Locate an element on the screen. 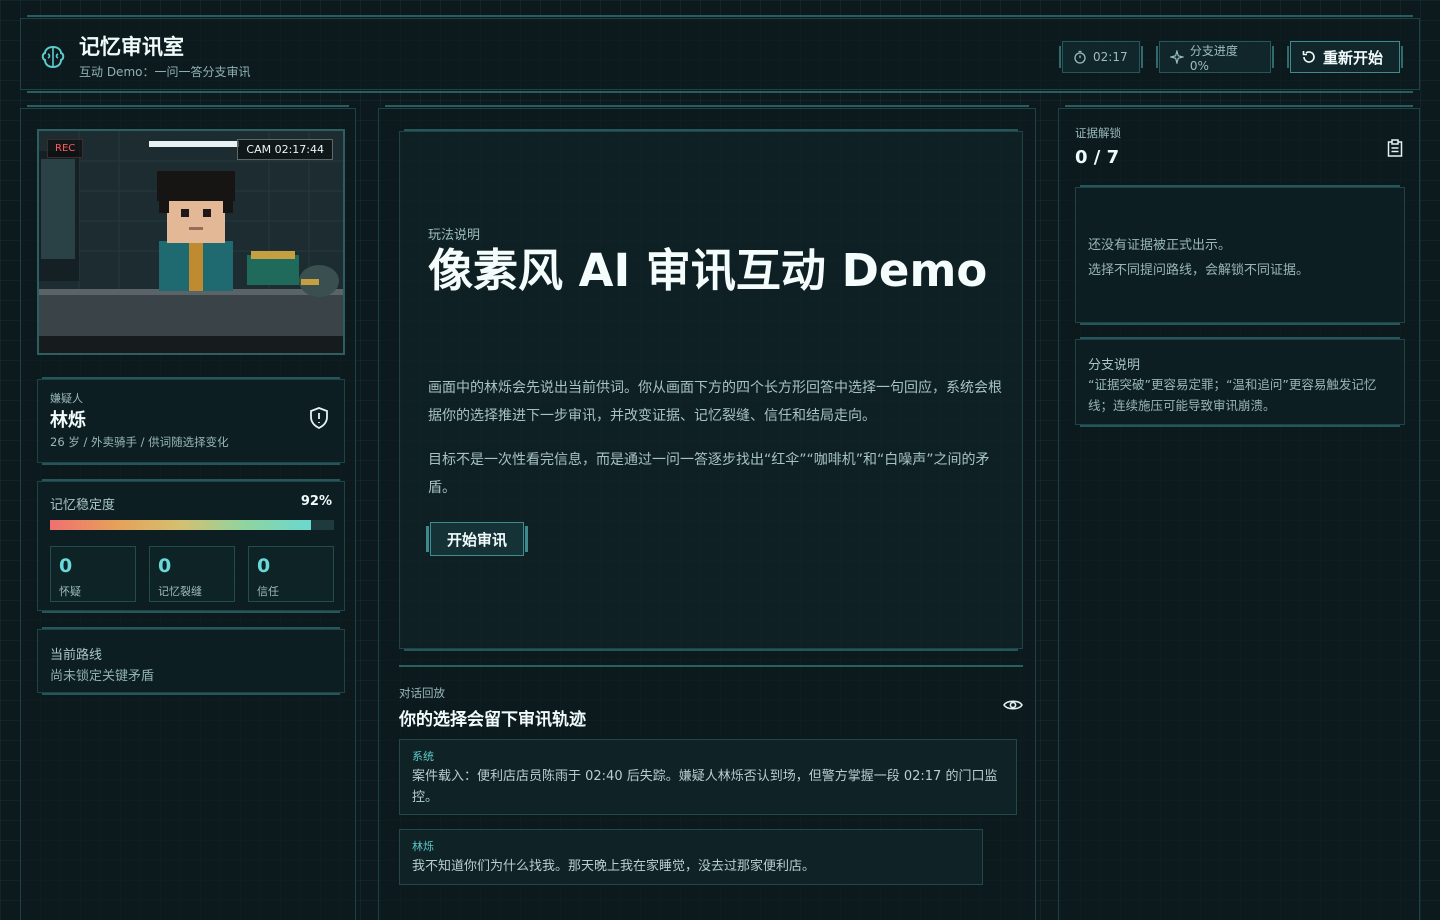 This screenshot has width=1440, height=920. camera-timestamp: CAM 02:17:44 is located at coordinates (285, 149).